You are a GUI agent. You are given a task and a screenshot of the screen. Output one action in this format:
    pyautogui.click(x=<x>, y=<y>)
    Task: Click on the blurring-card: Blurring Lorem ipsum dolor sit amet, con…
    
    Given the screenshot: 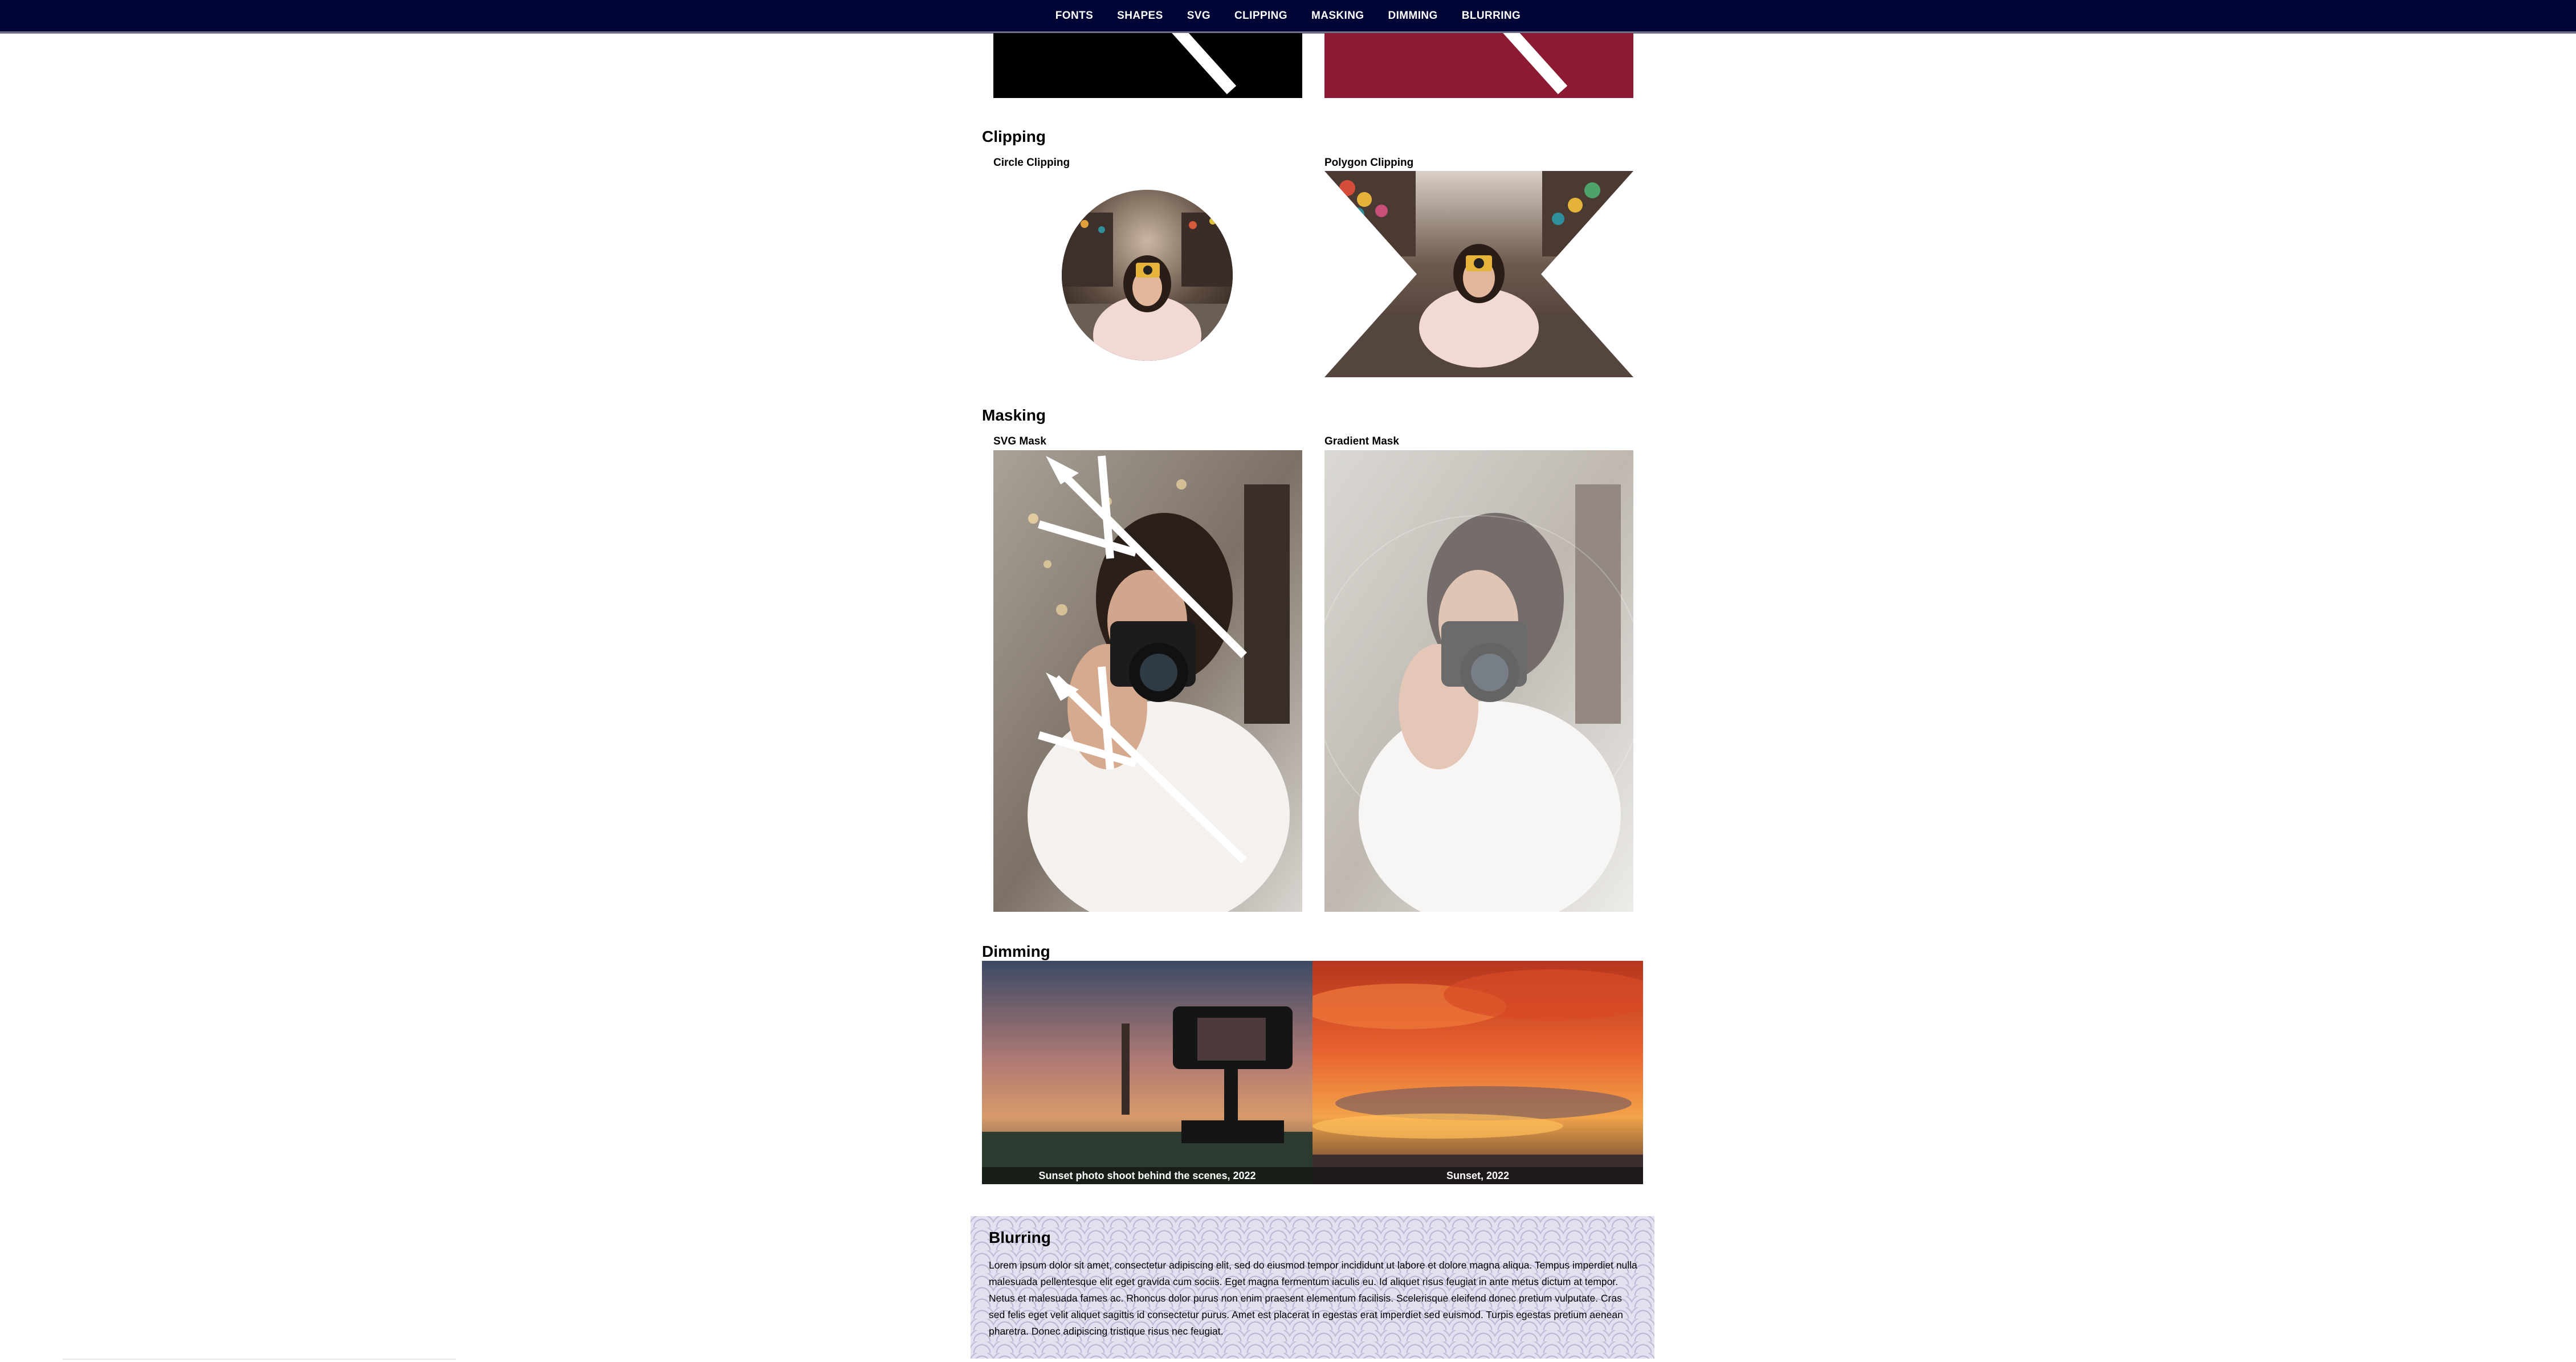 What is the action you would take?
    pyautogui.click(x=1312, y=1288)
    